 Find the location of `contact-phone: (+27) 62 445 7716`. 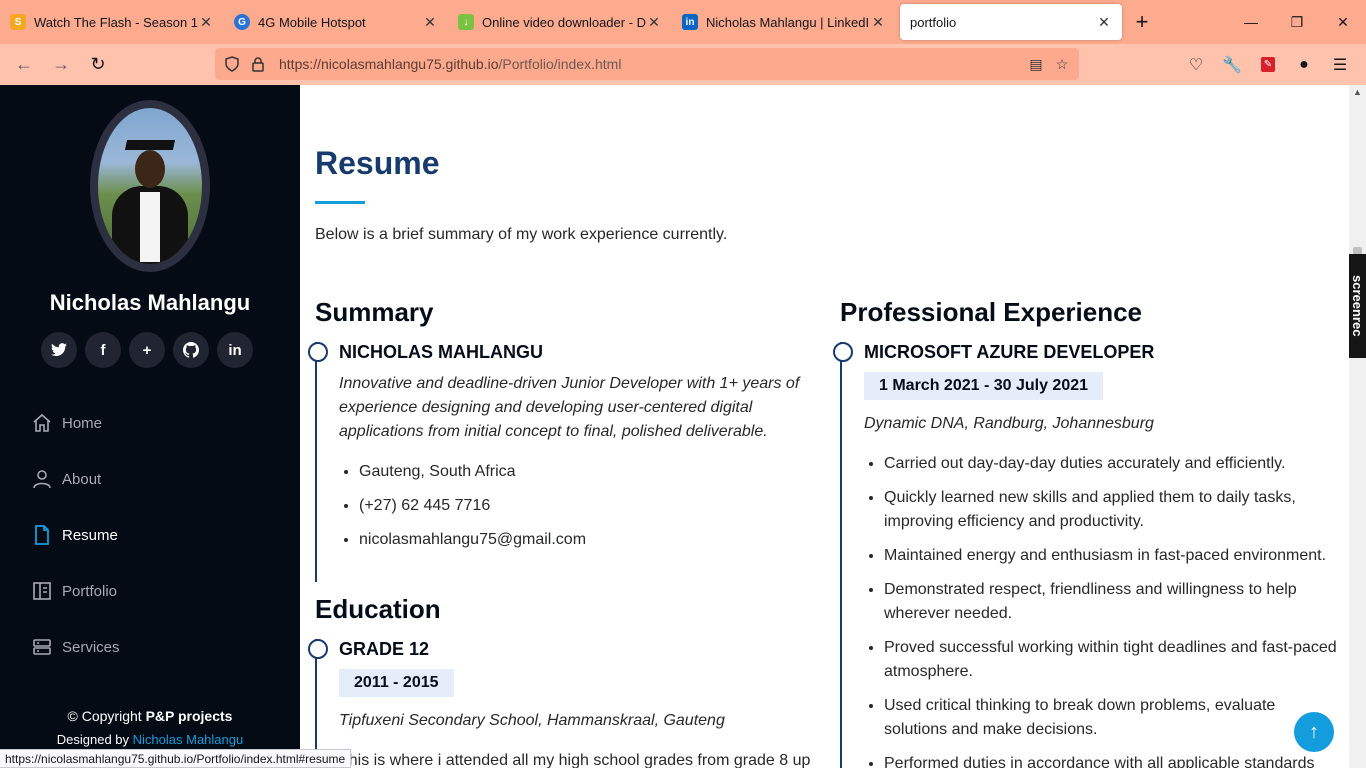

contact-phone: (+27) 62 445 7716 is located at coordinates (587, 506).